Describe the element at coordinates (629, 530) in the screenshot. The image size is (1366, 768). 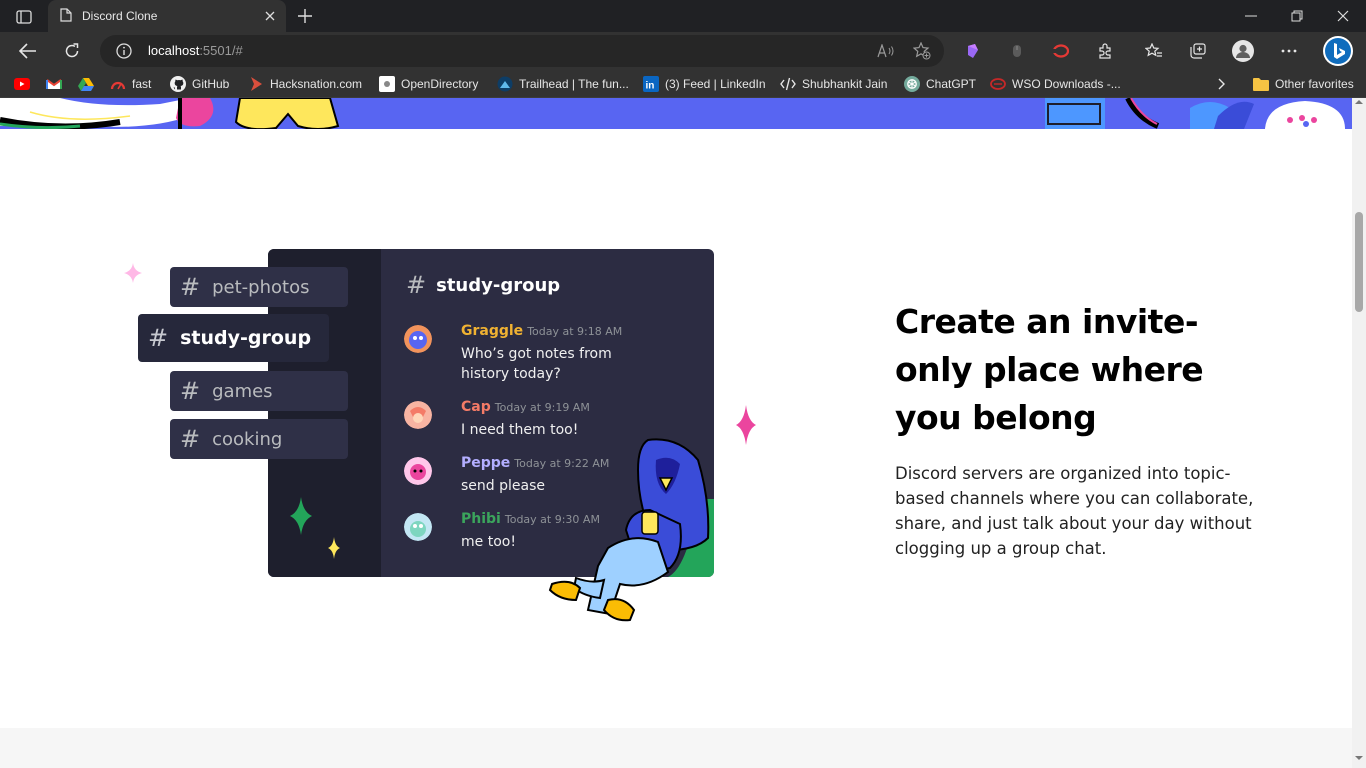
I see `character-sitting-icon` at that location.